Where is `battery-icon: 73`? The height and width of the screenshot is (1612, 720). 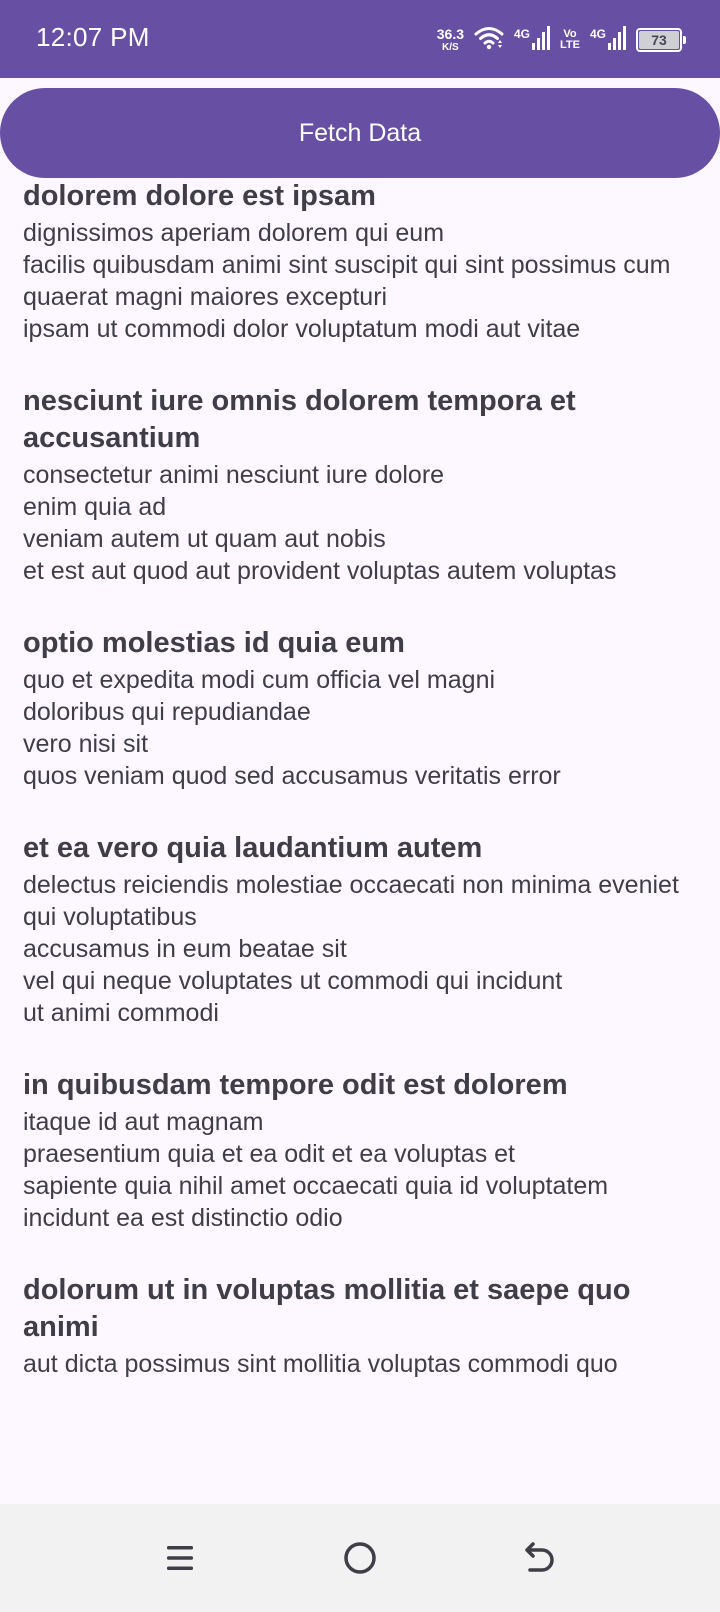 battery-icon: 73 is located at coordinates (661, 40).